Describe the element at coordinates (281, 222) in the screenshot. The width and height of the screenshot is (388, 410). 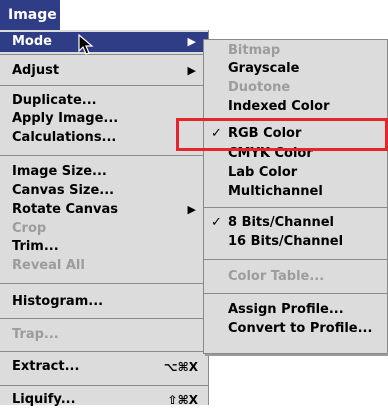
I see `menu-item-label: 8 Bits/Channel` at that location.